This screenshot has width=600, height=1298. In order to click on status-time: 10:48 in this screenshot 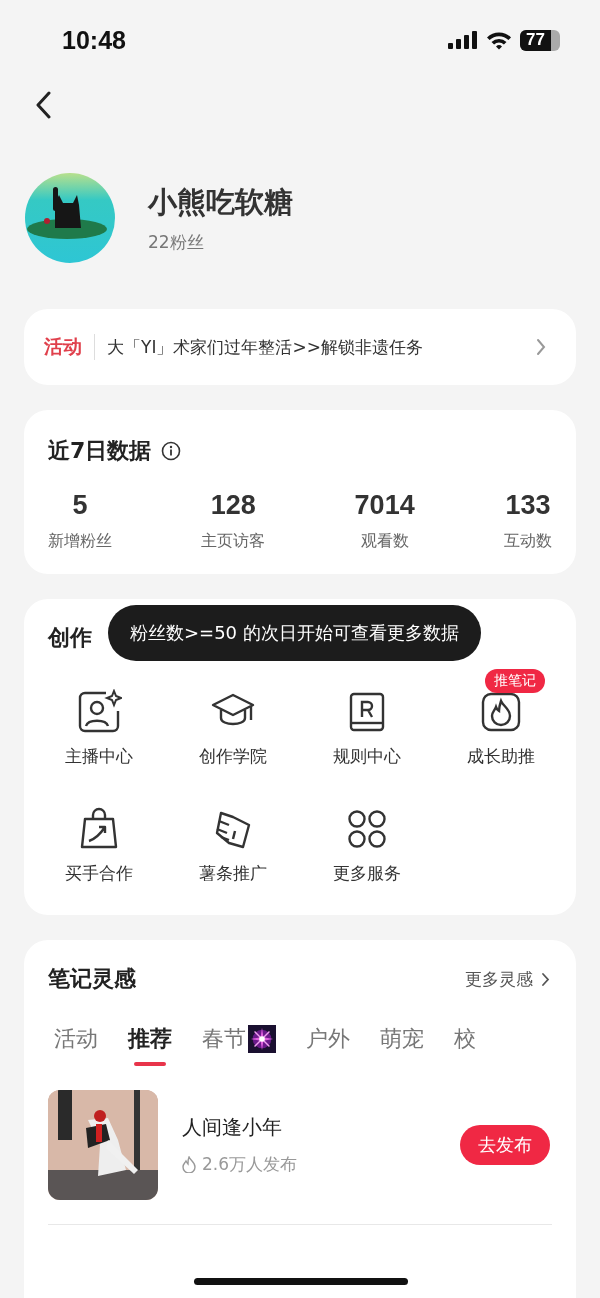, I will do `click(94, 40)`.